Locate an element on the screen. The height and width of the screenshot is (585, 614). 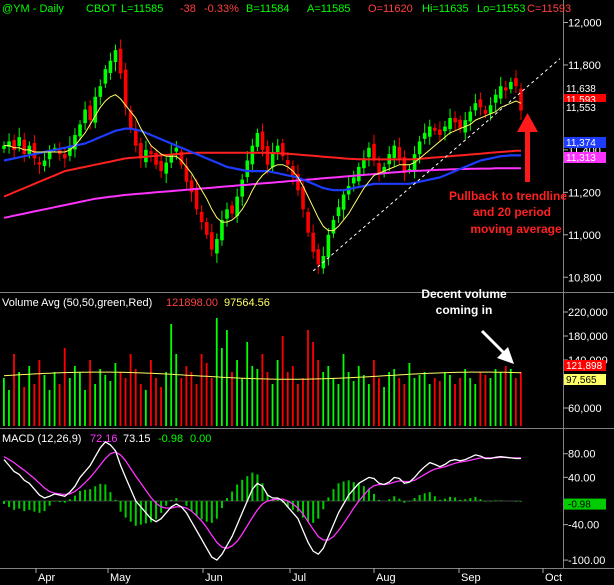
macd-signal-value: 73.15 is located at coordinates (137, 439).